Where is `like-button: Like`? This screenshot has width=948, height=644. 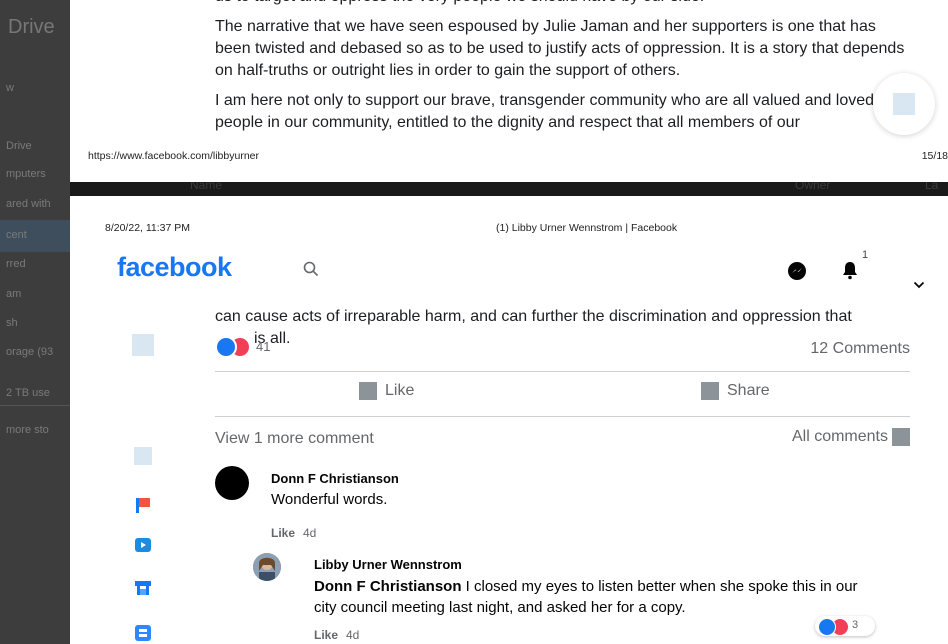 like-button: Like is located at coordinates (386, 391).